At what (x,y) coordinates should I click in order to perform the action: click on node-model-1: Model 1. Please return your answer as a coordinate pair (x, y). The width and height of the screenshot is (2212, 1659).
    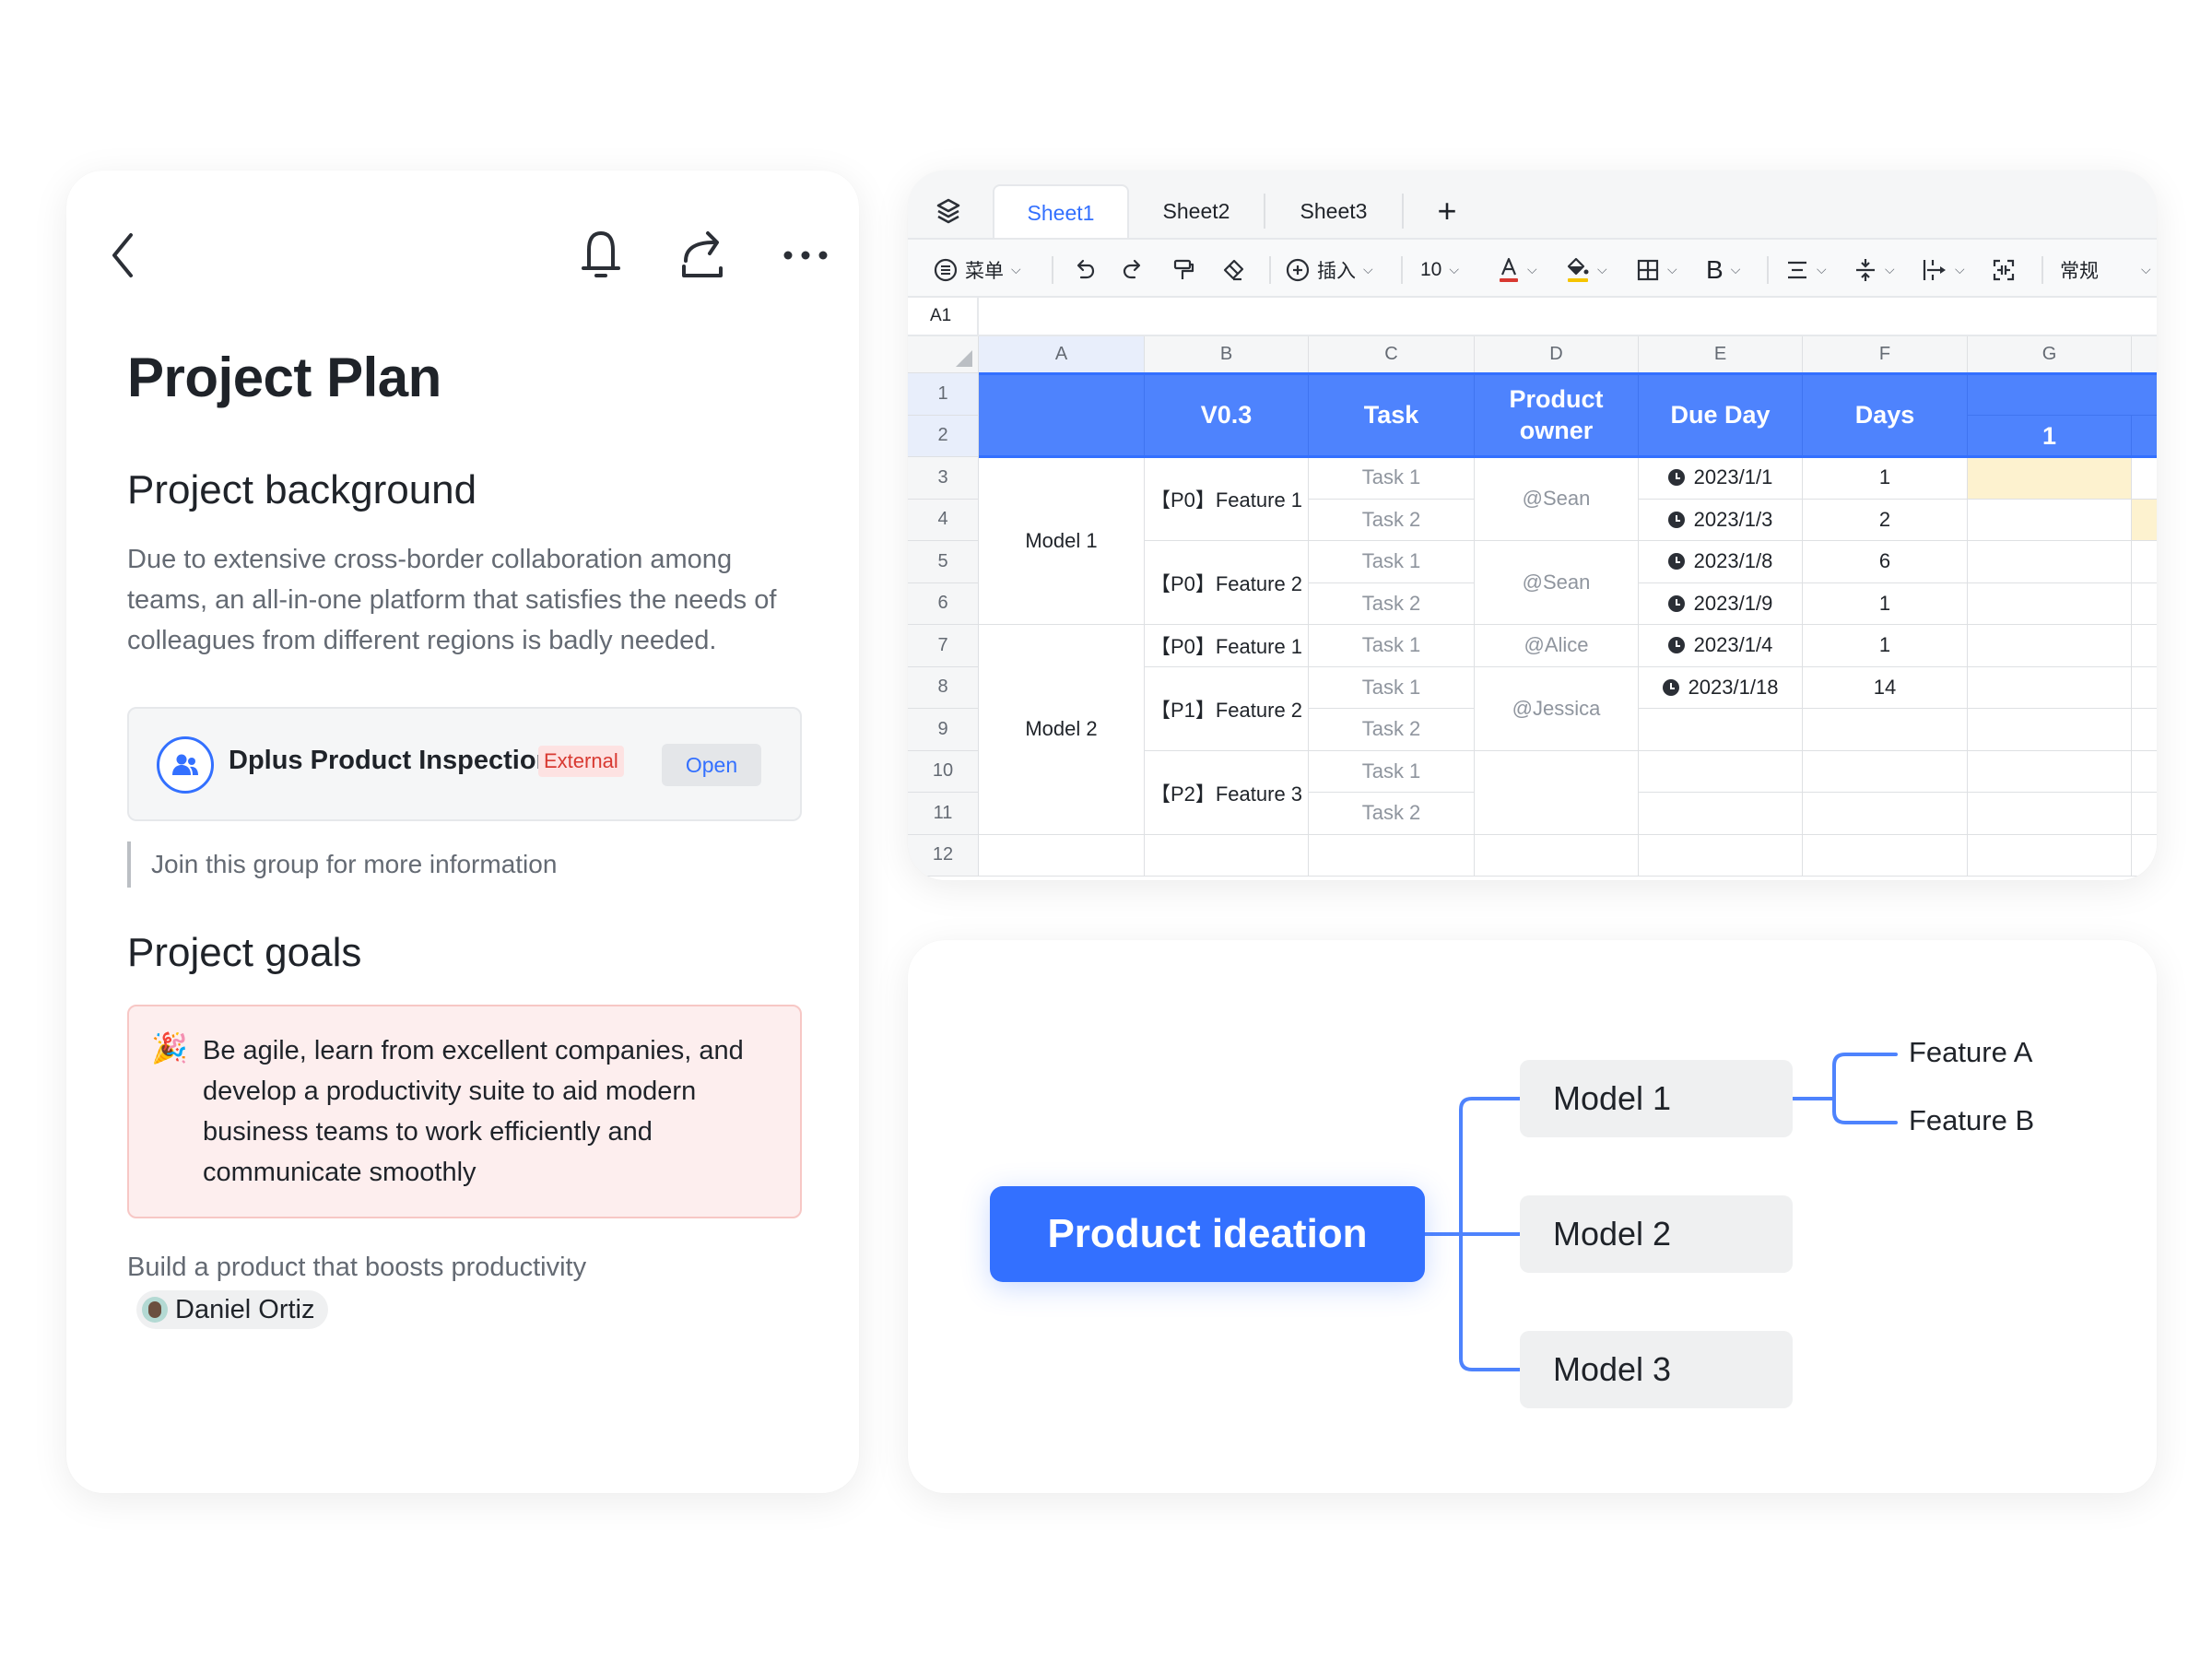
    Looking at the image, I should click on (1656, 1098).